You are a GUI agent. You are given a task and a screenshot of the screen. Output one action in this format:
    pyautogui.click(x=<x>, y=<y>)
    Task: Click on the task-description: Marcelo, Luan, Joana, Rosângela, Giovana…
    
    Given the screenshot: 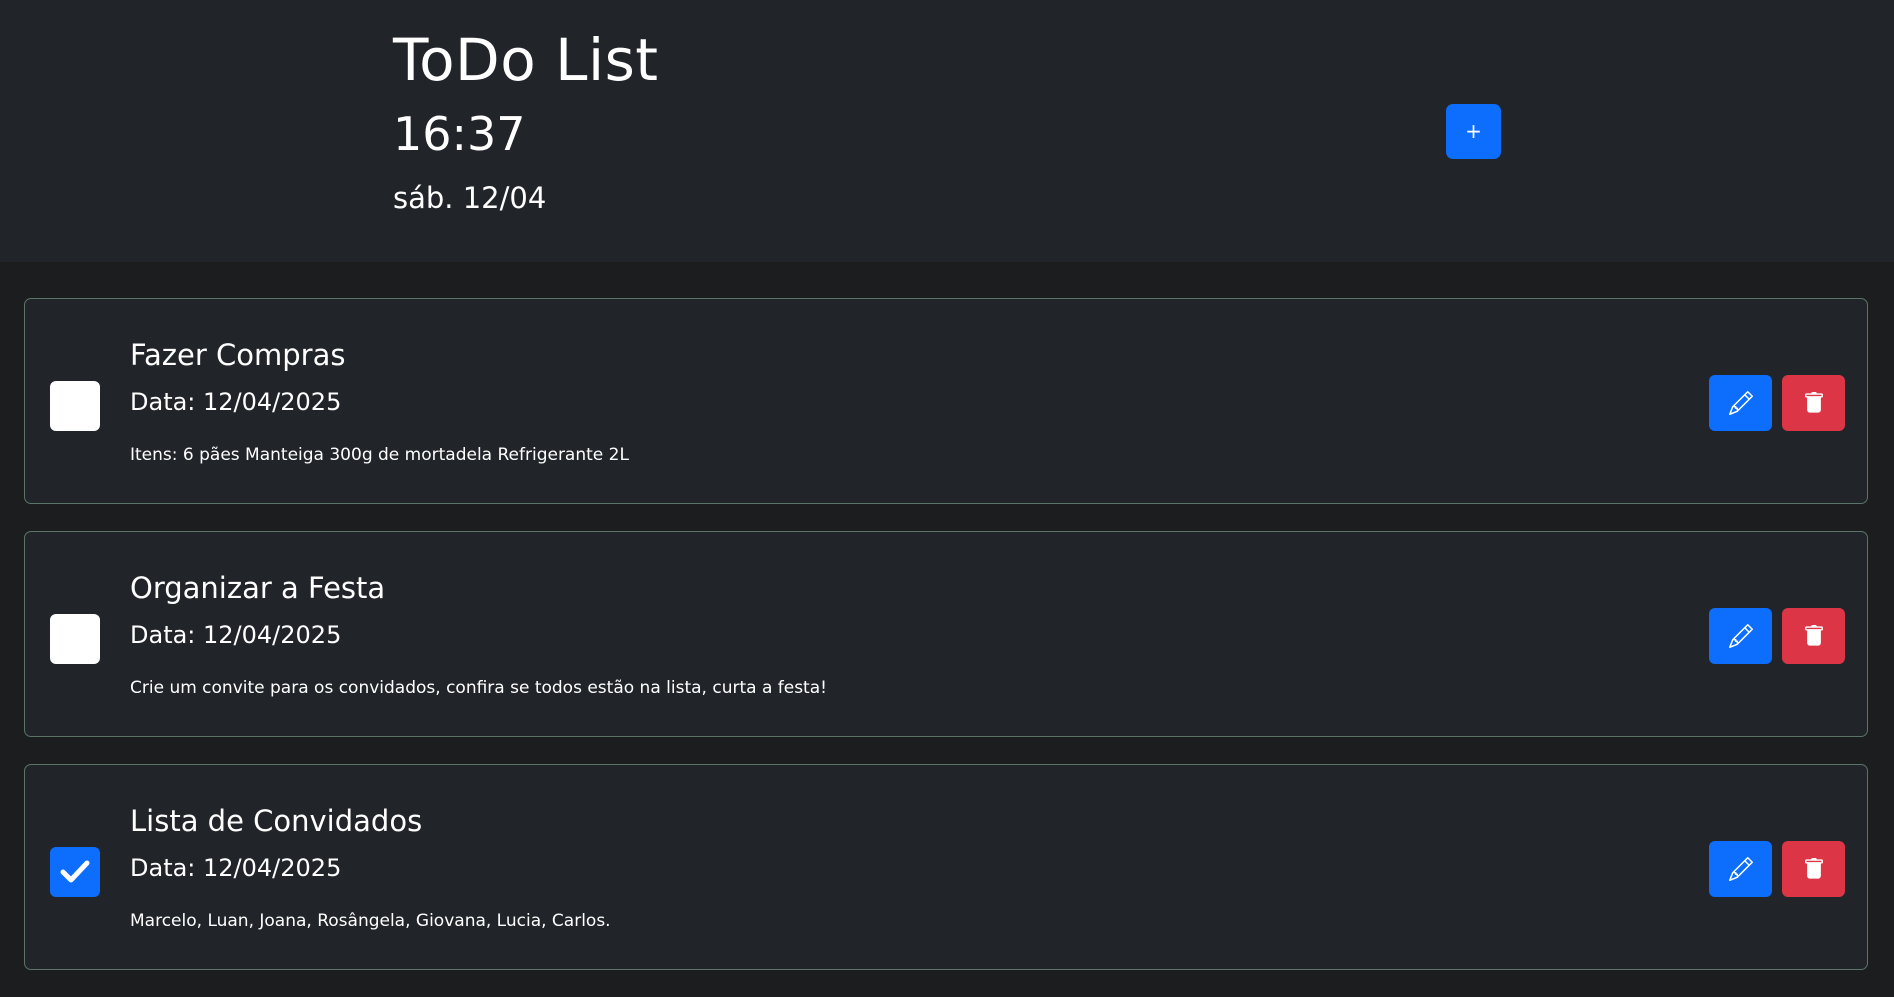 What is the action you would take?
    pyautogui.click(x=370, y=921)
    